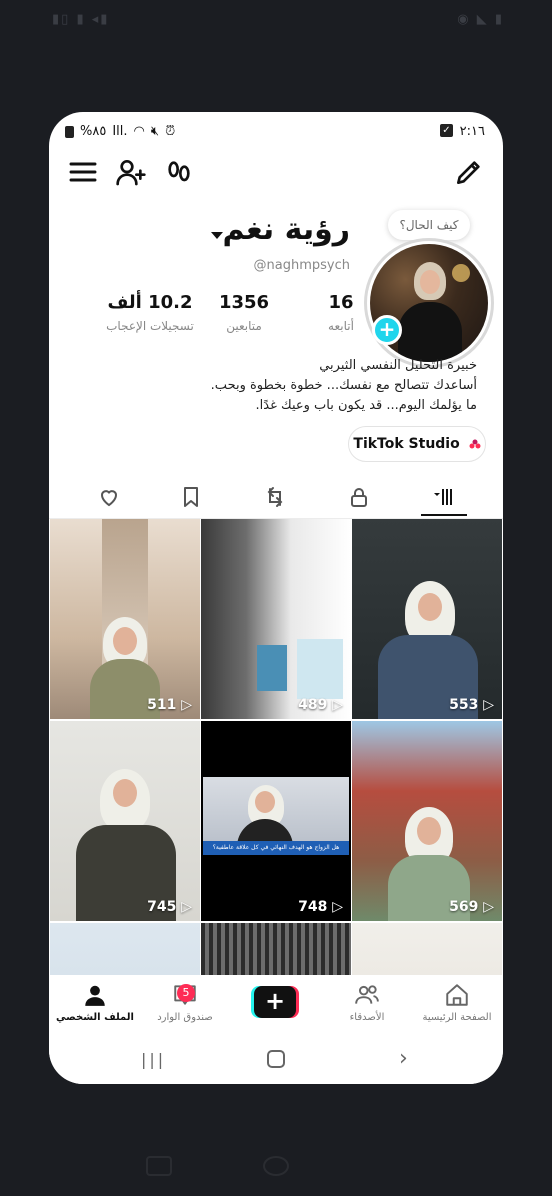 The width and height of the screenshot is (552, 1196). Describe the element at coordinates (169, 907) in the screenshot. I see `video-view-count: 745 ▷` at that location.